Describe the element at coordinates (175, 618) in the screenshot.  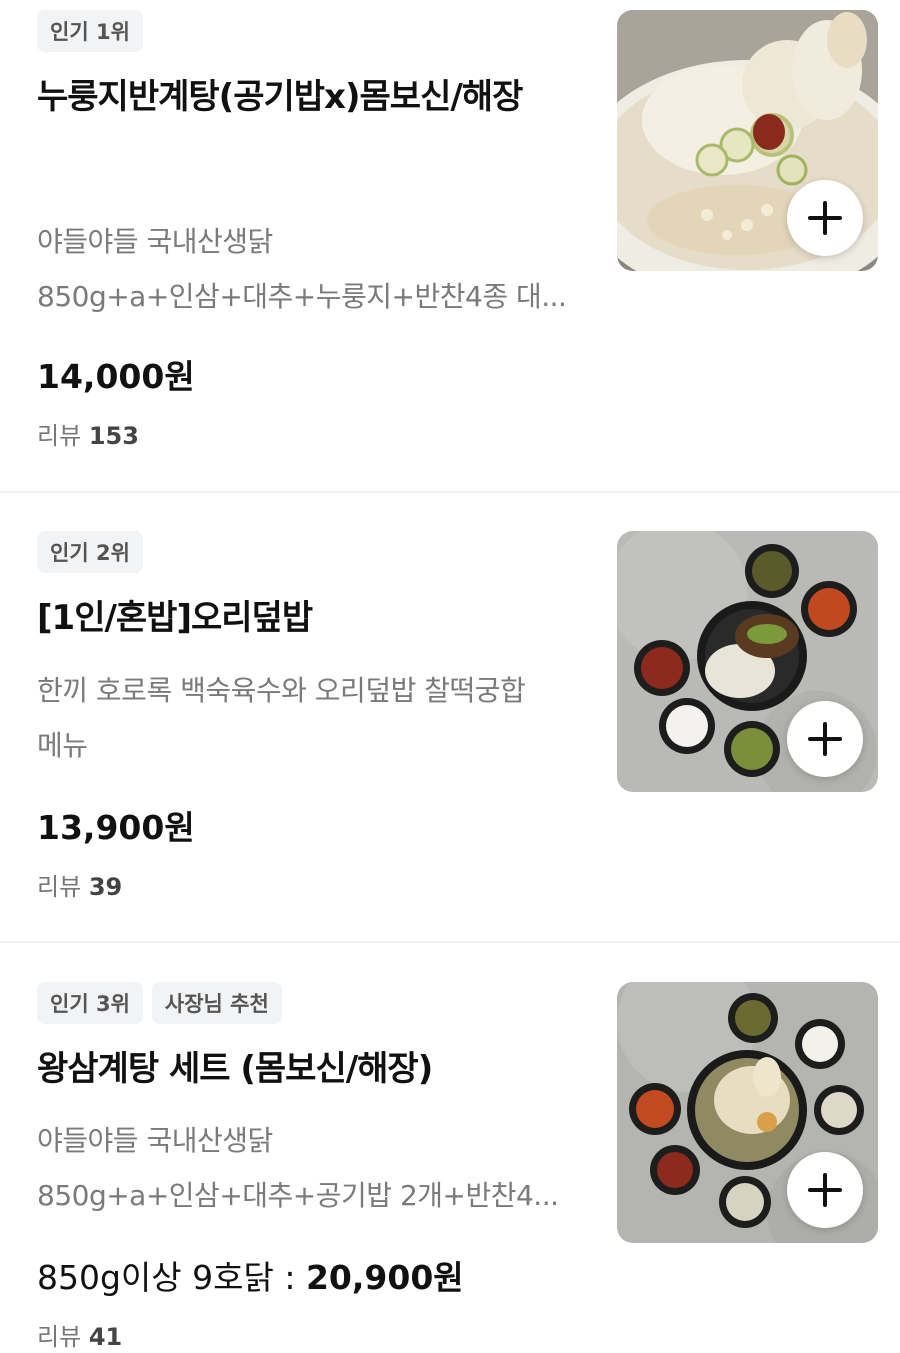
I see `menu-title: [1인/혼밥]오리덮밥` at that location.